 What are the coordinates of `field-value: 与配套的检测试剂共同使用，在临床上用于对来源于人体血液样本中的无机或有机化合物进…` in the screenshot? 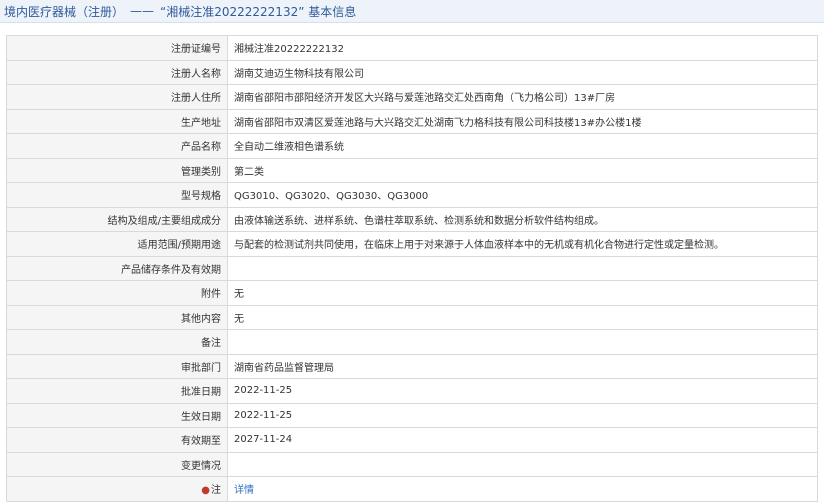 It's located at (522, 244).